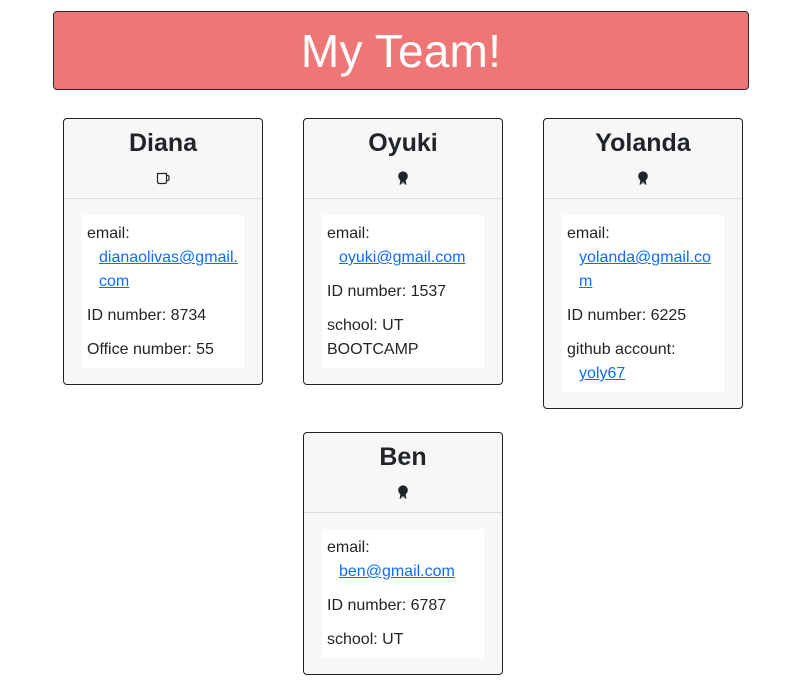  What do you see at coordinates (645, 269) in the screenshot?
I see `email-link: yolanda@gmail.com` at bounding box center [645, 269].